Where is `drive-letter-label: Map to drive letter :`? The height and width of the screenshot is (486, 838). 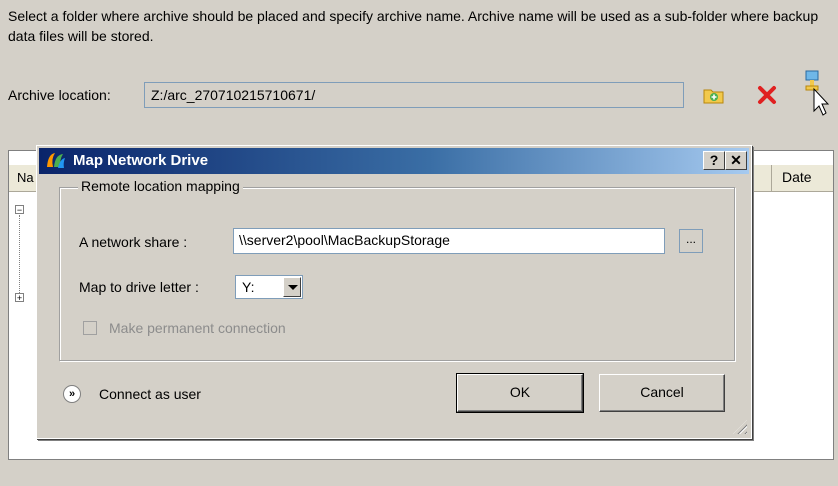
drive-letter-label: Map to drive letter : is located at coordinates (139, 287).